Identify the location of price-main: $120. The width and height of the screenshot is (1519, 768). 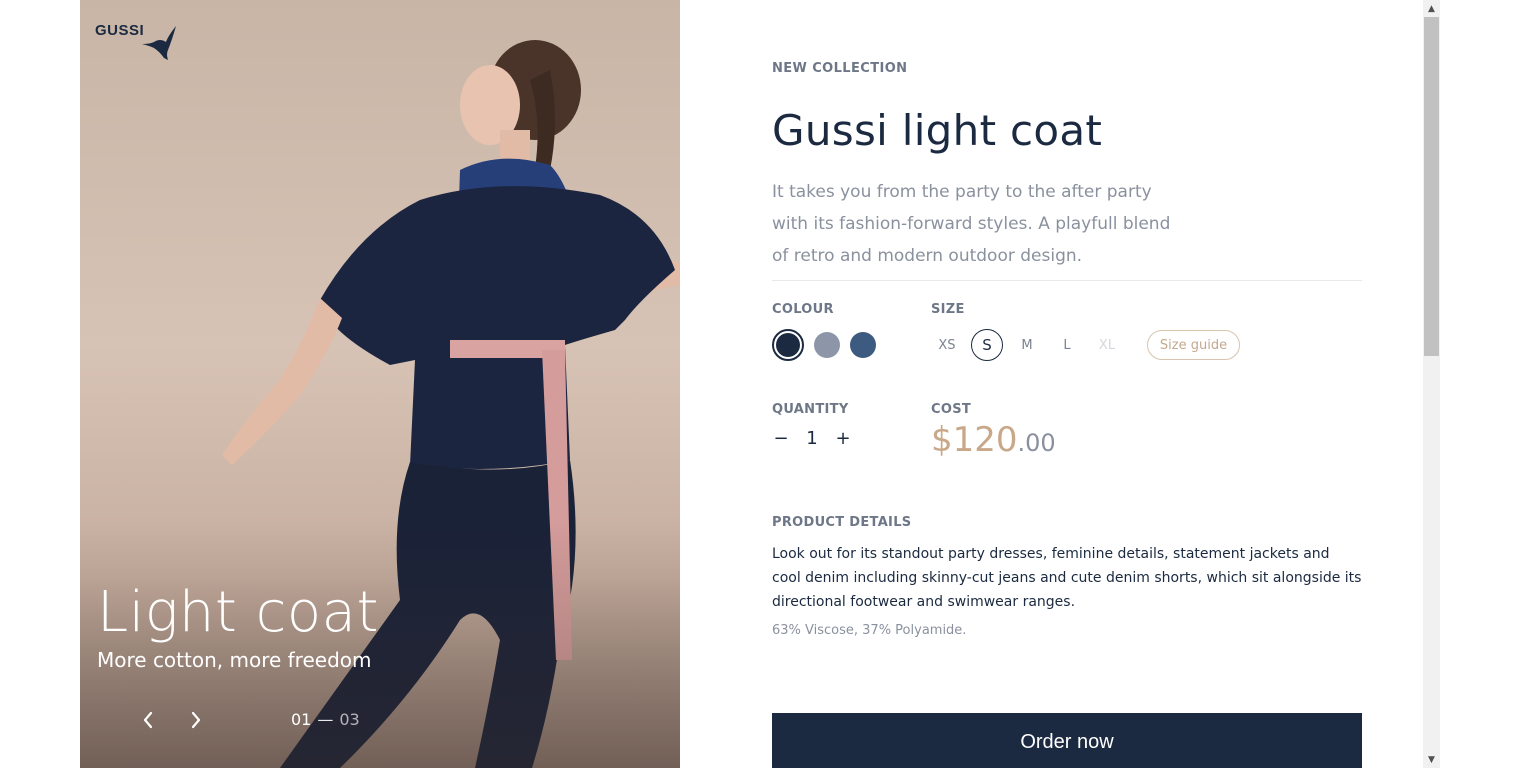
(974, 440).